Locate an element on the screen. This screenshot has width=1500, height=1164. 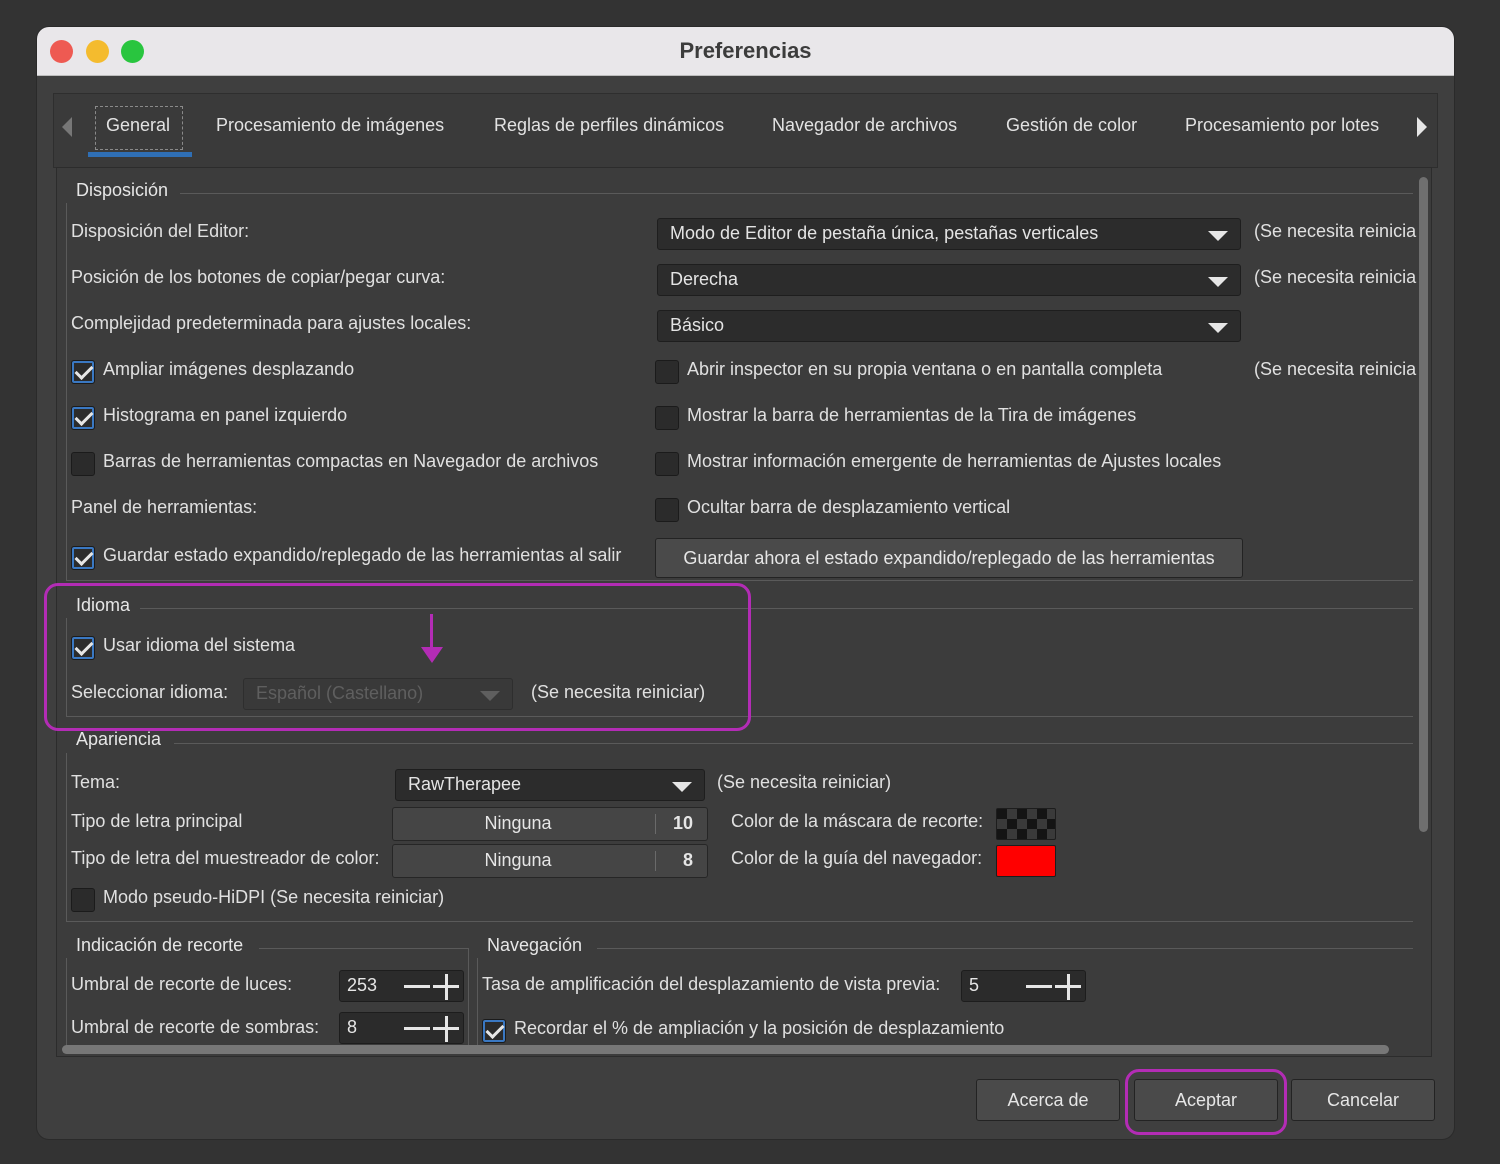
main-font-label: Tipo de letra principal is located at coordinates (157, 821).